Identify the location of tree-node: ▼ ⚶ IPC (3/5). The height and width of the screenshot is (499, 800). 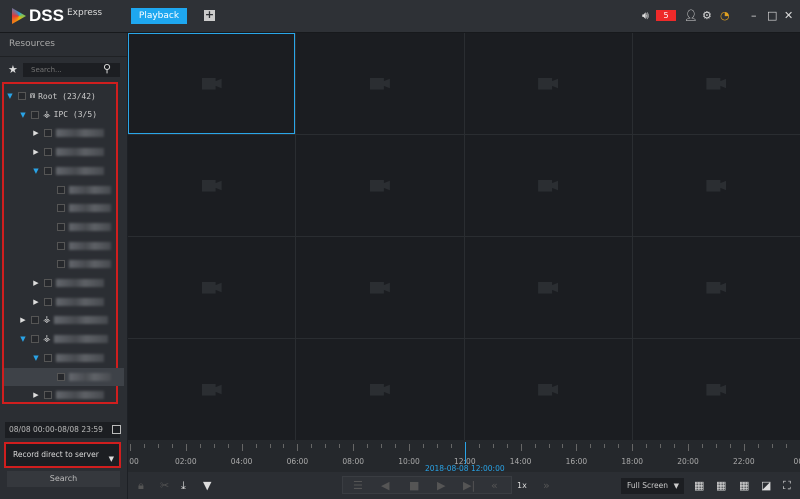
(64, 115).